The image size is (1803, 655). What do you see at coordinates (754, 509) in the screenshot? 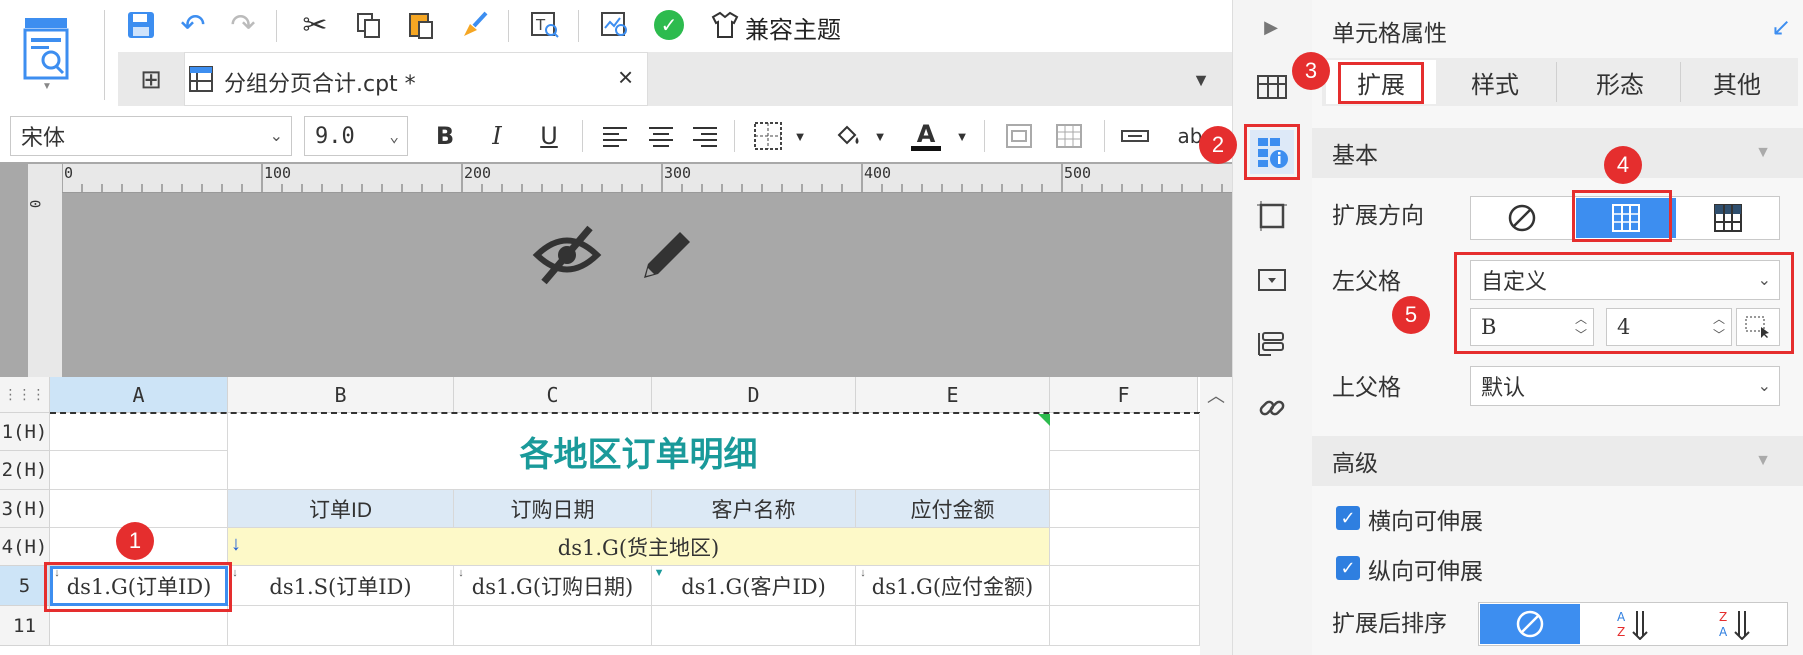
I see `header-cell: 客户名称` at bounding box center [754, 509].